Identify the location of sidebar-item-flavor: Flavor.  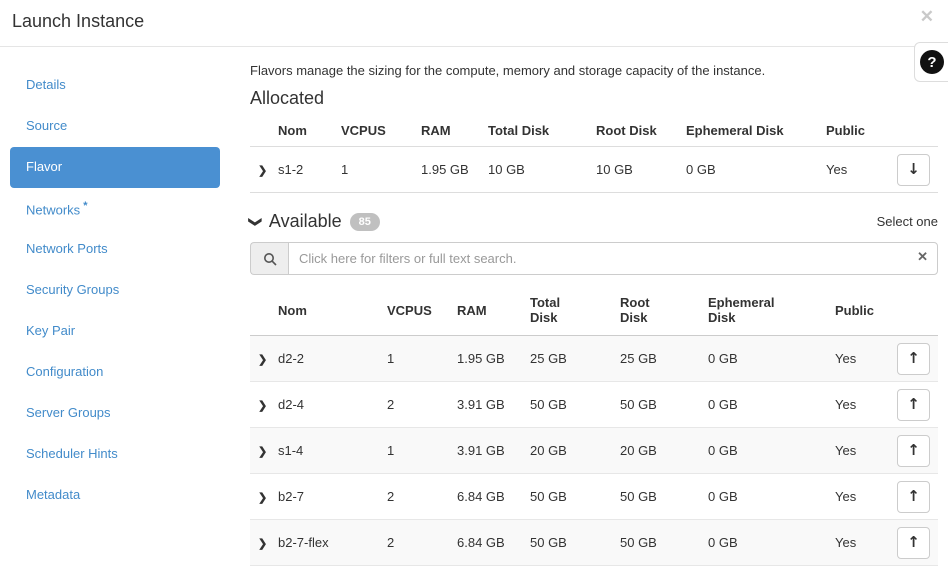
(115, 167).